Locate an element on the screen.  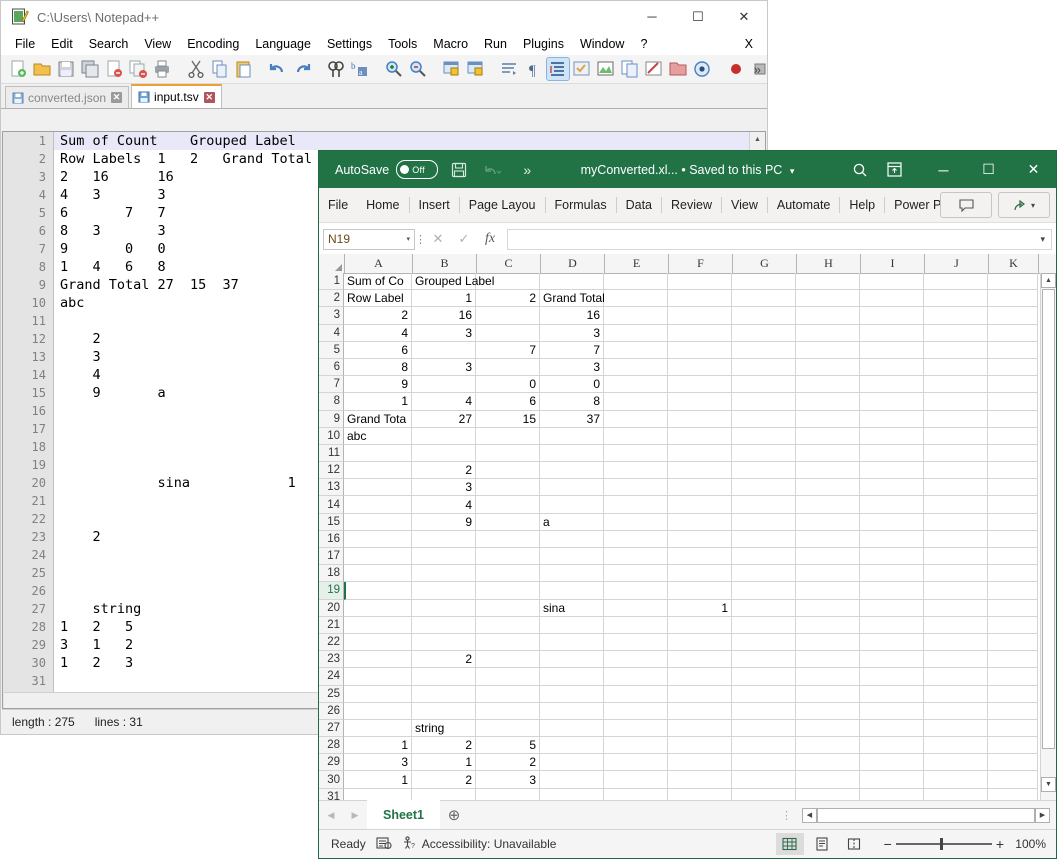
cell-C8: 6 is located at coordinates (508, 402).